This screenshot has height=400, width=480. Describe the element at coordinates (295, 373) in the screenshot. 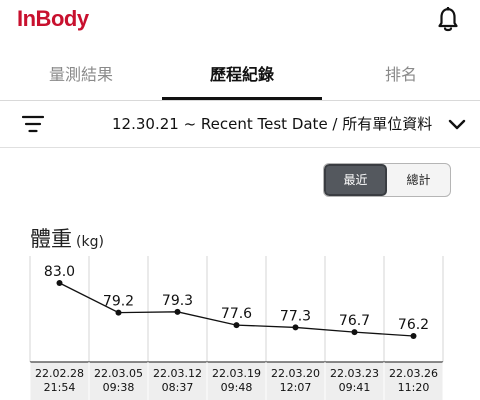

I see `x-tick-date: 22.03.20` at that location.